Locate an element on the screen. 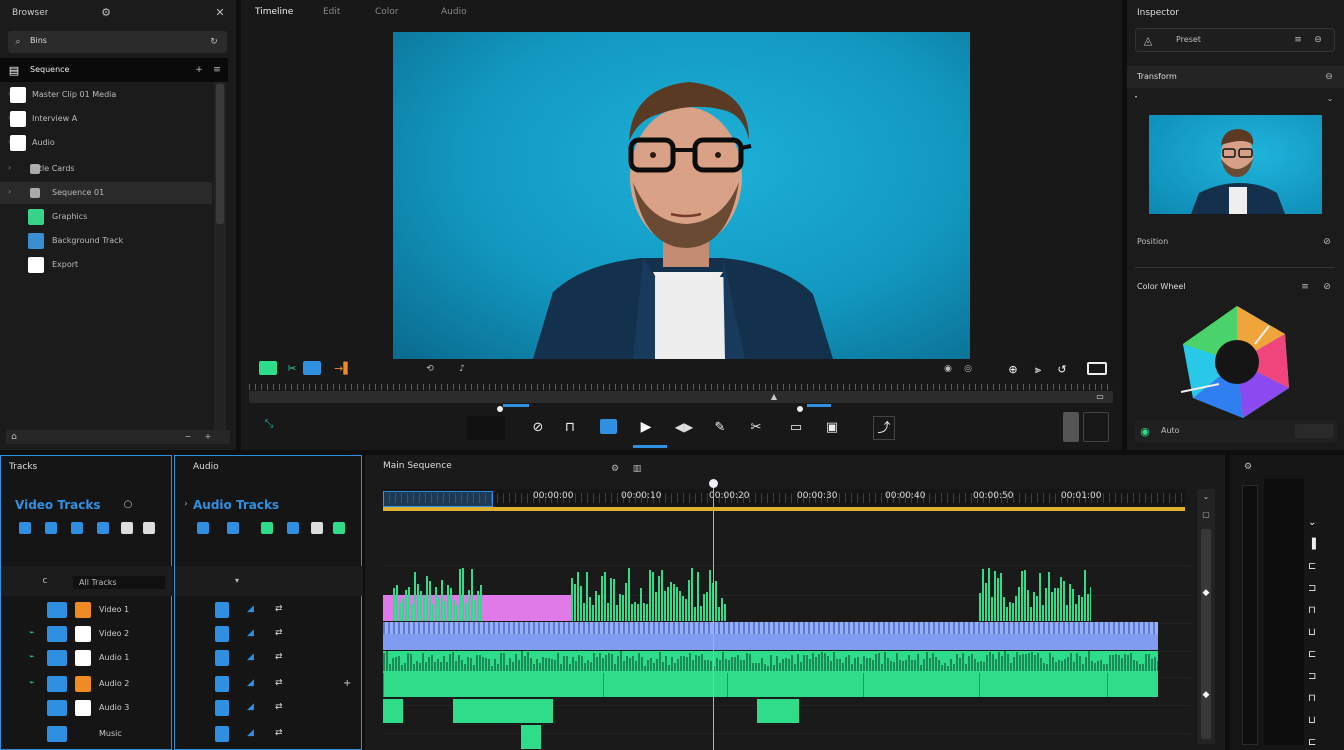 The image size is (1344, 750). zoom-in-icon: + is located at coordinates (208, 437).